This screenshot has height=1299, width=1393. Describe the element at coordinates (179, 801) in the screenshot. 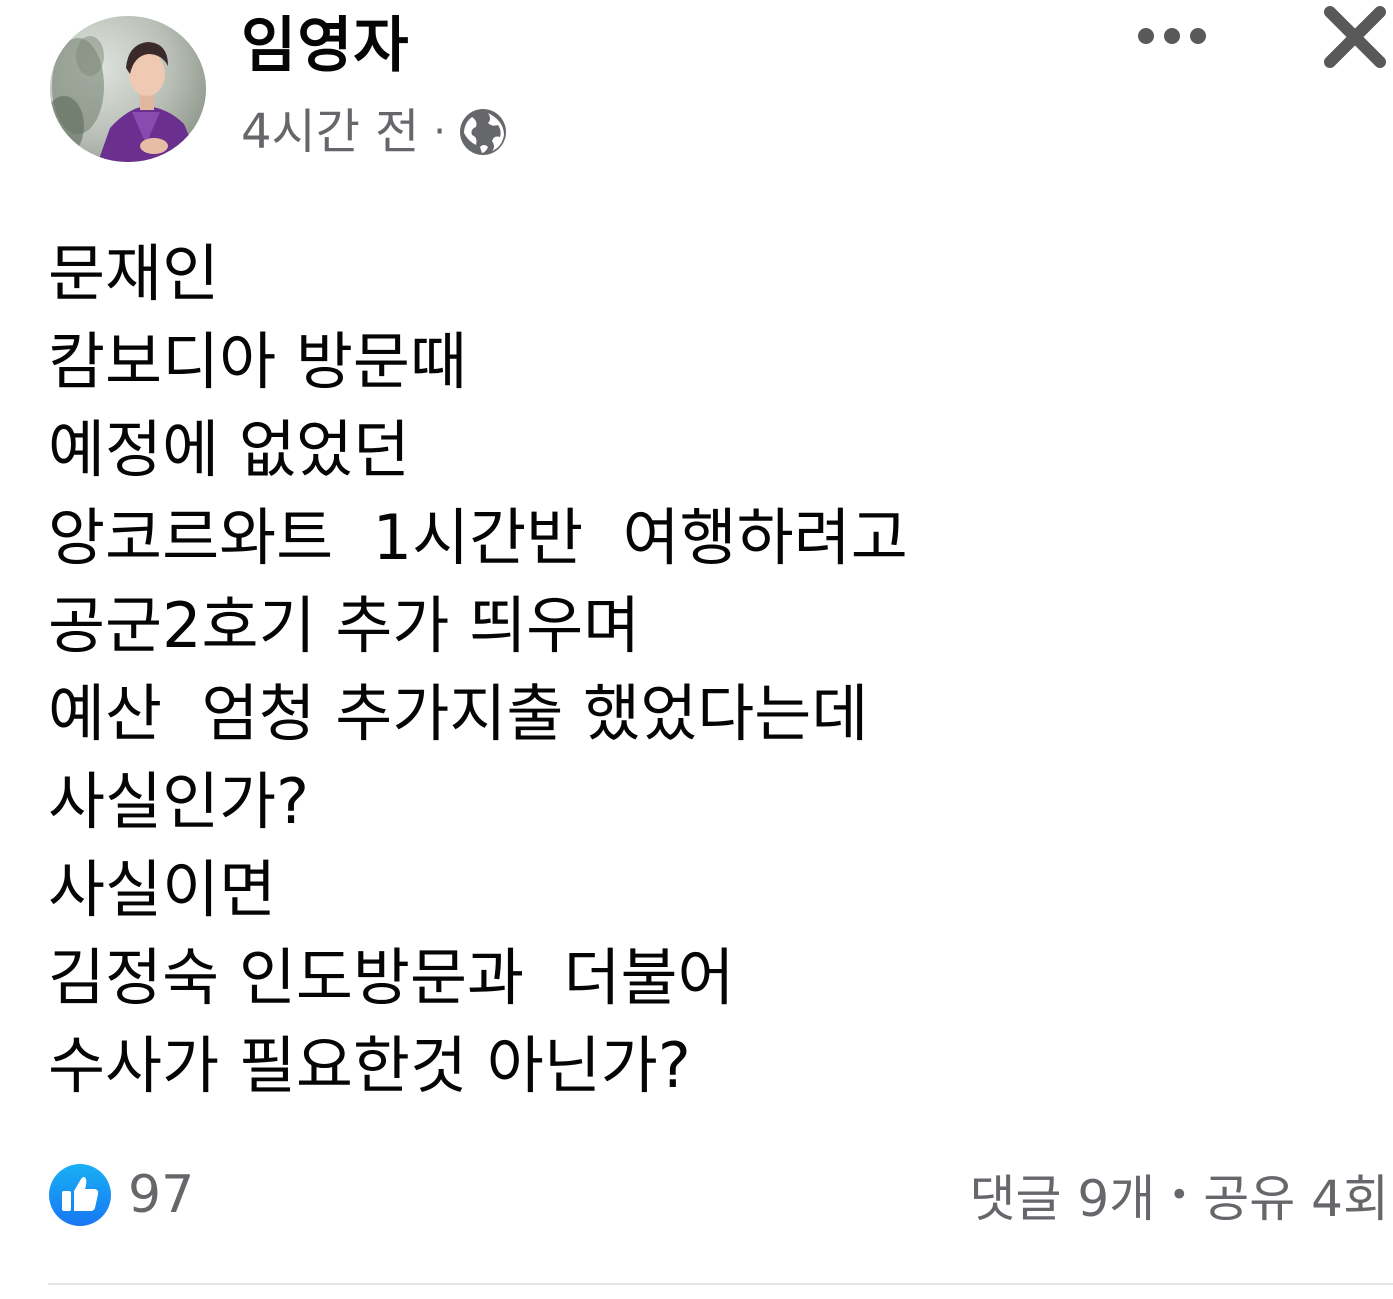

I see `post-line: 사실인가?` at that location.